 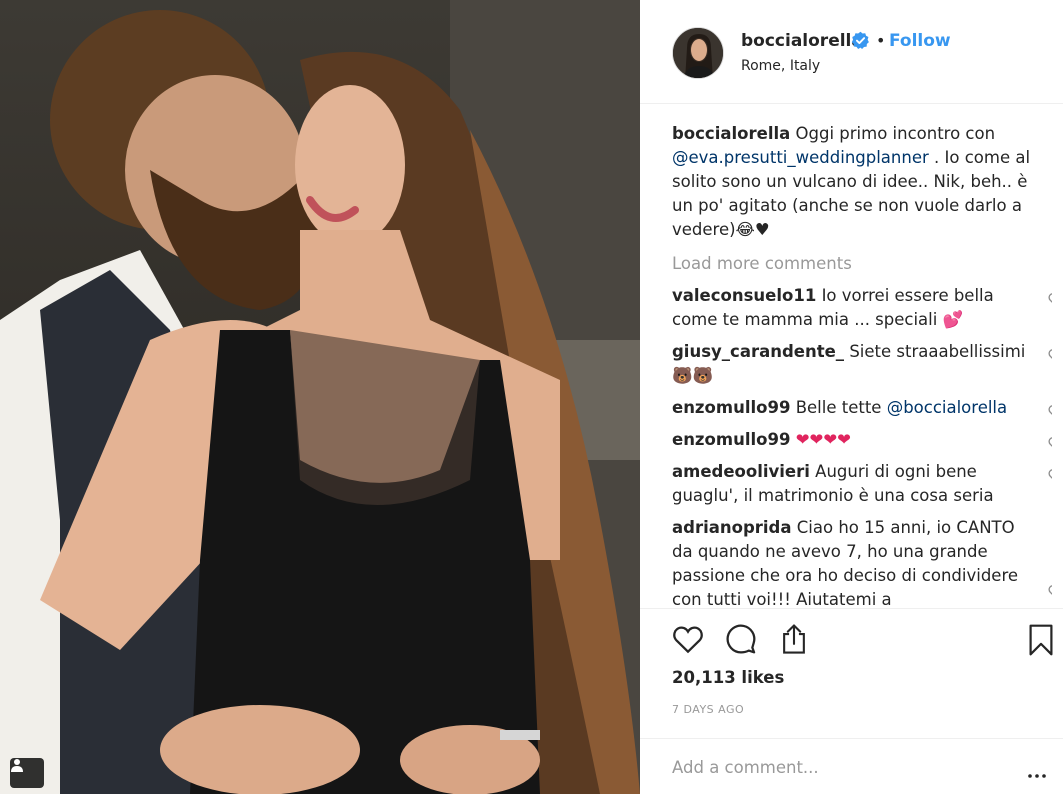 I want to click on follow-button: Follow, so click(x=920, y=41).